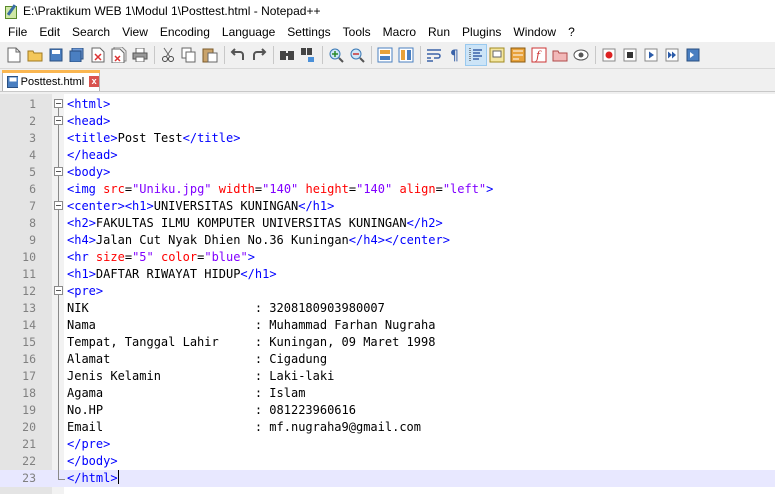 Image resolution: width=775 pixels, height=494 pixels. What do you see at coordinates (14, 55) in the screenshot?
I see `new-file-icon` at bounding box center [14, 55].